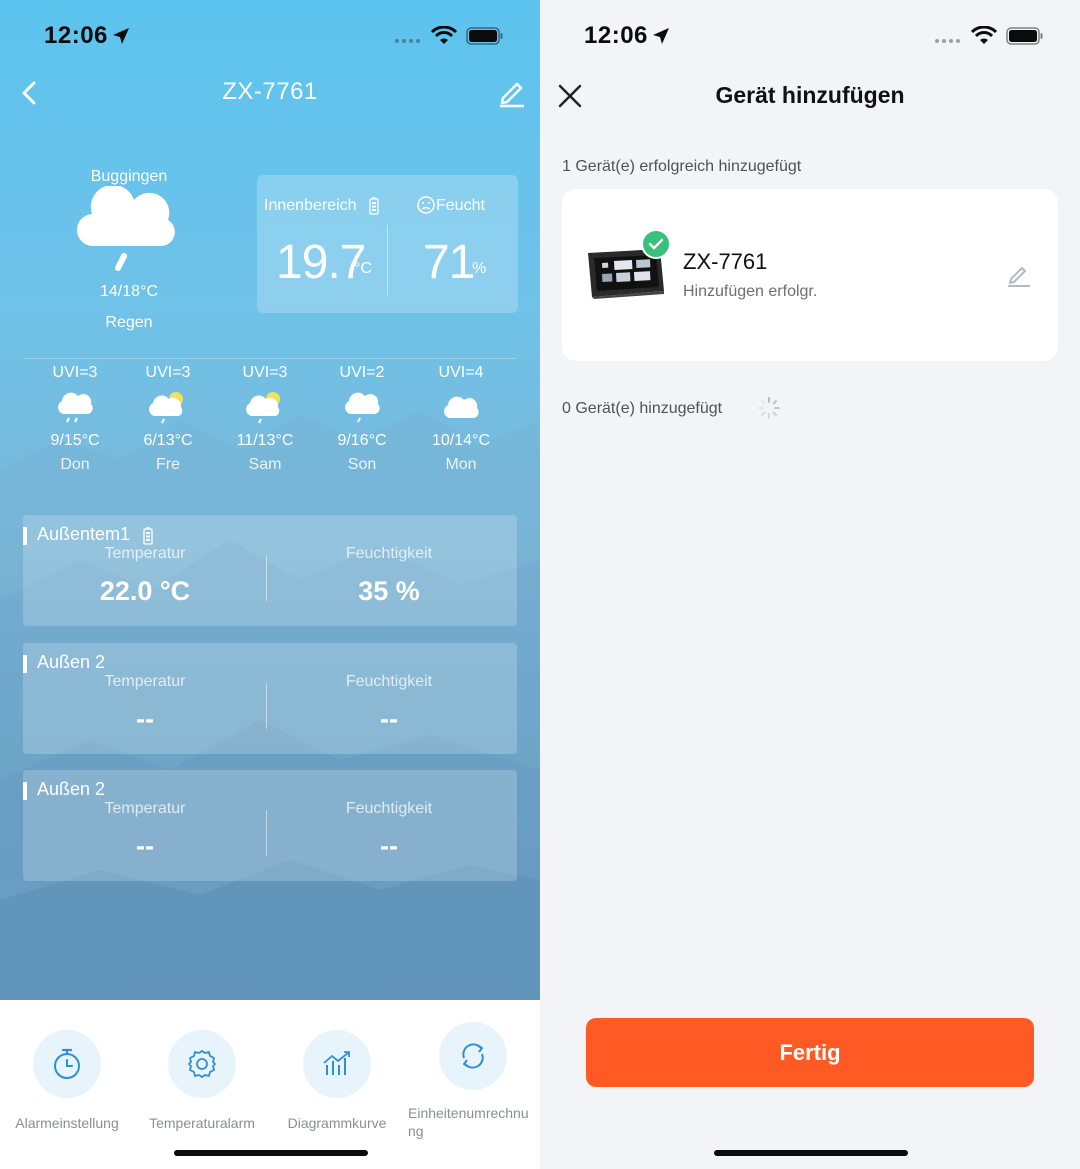 This screenshot has height=1169, width=1080. Describe the element at coordinates (168, 464) in the screenshot. I see `forecast-weekday: Fre` at that location.